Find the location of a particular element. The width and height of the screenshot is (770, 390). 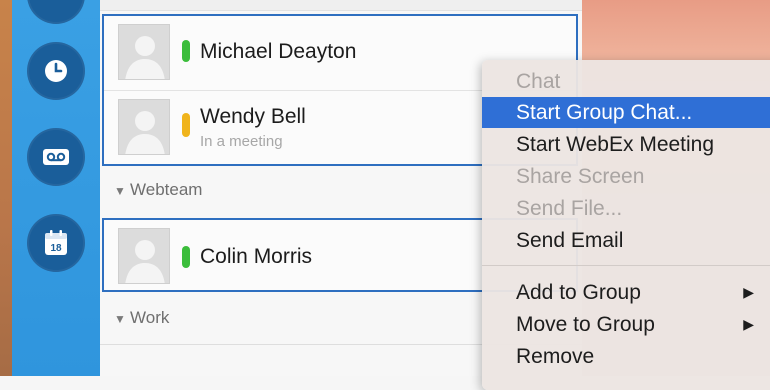

voicemail-icon is located at coordinates (56, 157).